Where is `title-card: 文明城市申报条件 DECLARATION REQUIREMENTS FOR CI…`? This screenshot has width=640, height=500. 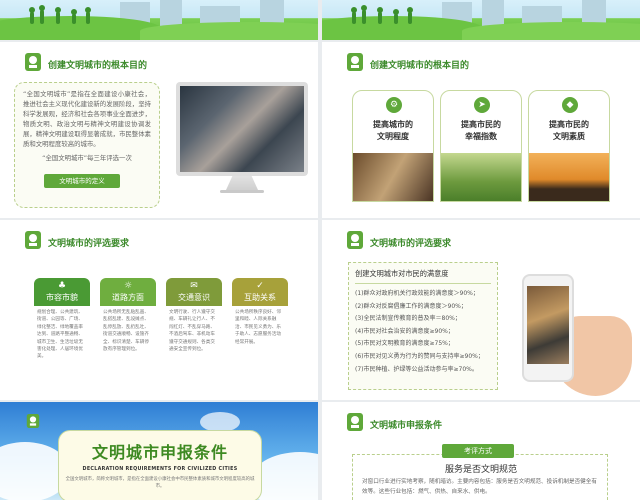
title-card: 文明城市申报条件 DECLARATION REQUIREMENTS FOR CI… is located at coordinates (160, 465).